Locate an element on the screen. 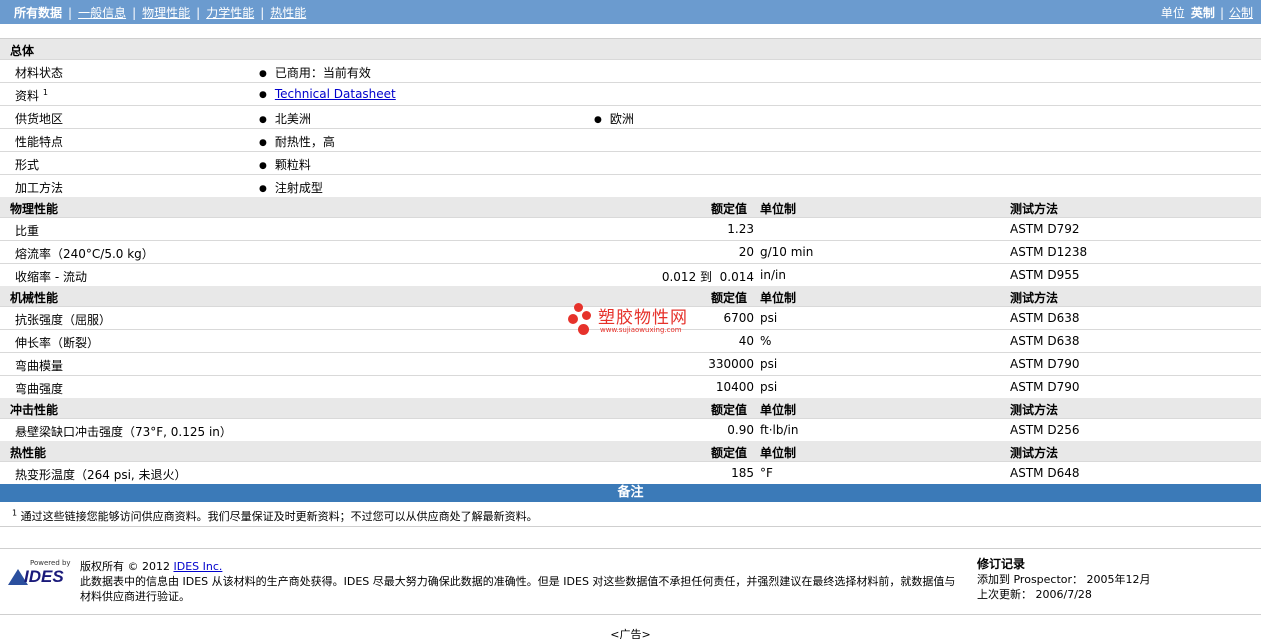 The width and height of the screenshot is (1261, 639). row-value: 330000 is located at coordinates (731, 364).